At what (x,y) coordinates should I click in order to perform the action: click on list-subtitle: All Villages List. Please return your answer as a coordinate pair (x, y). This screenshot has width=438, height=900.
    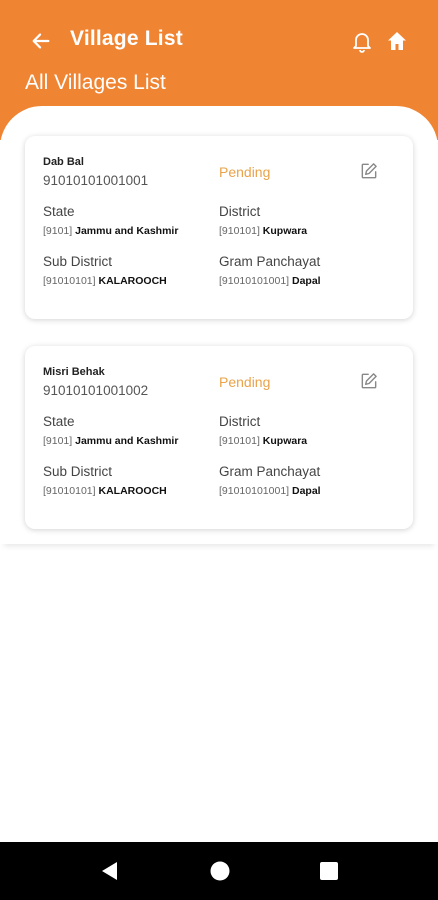
    Looking at the image, I should click on (95, 82).